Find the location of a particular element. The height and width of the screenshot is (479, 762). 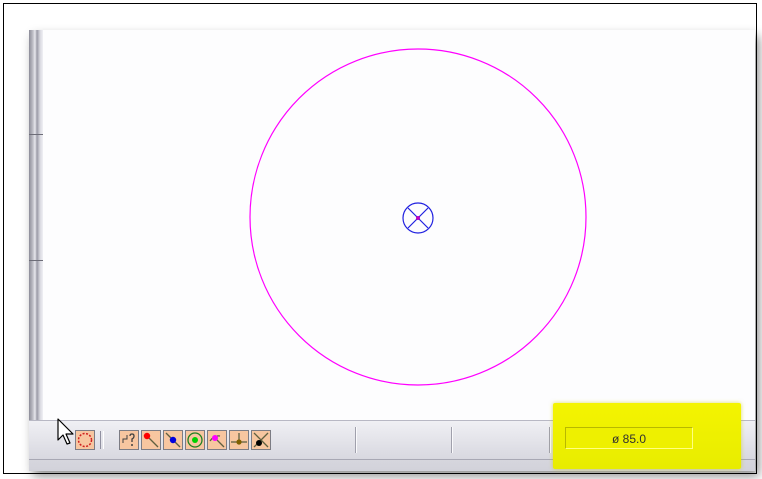

snap-center-button is located at coordinates (195, 440).